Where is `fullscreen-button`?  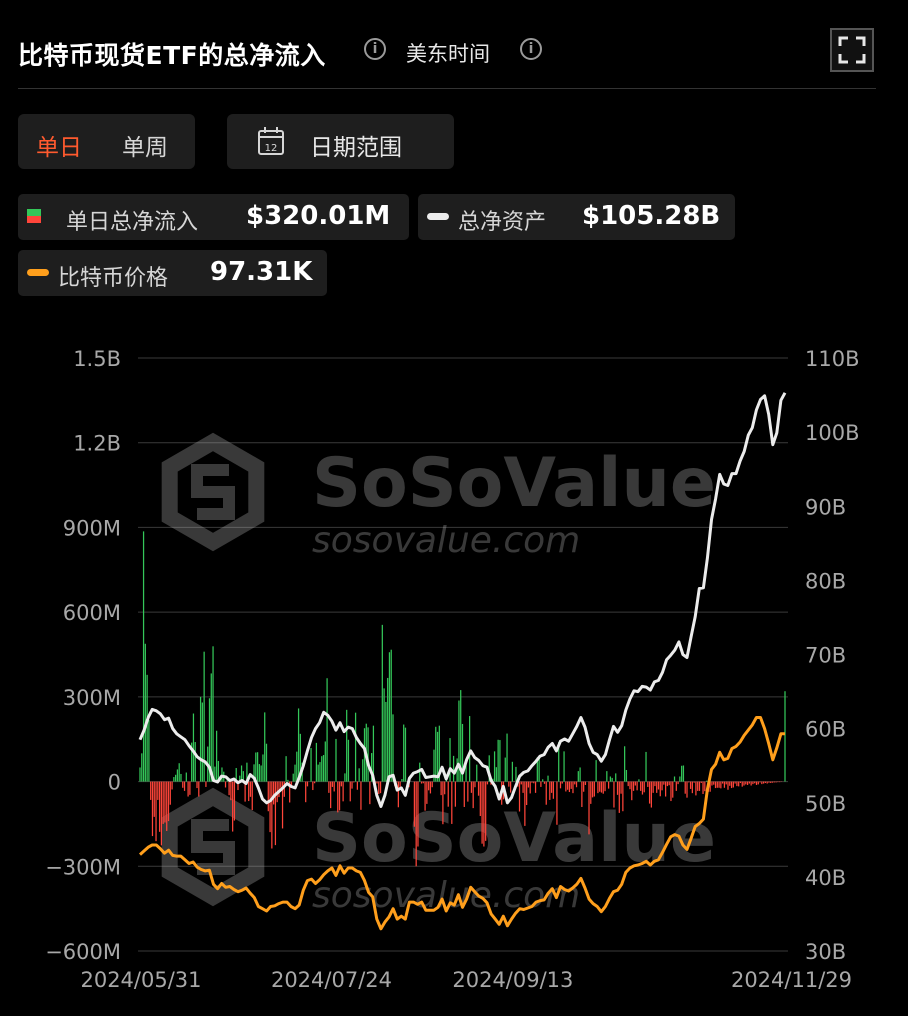 fullscreen-button is located at coordinates (852, 50).